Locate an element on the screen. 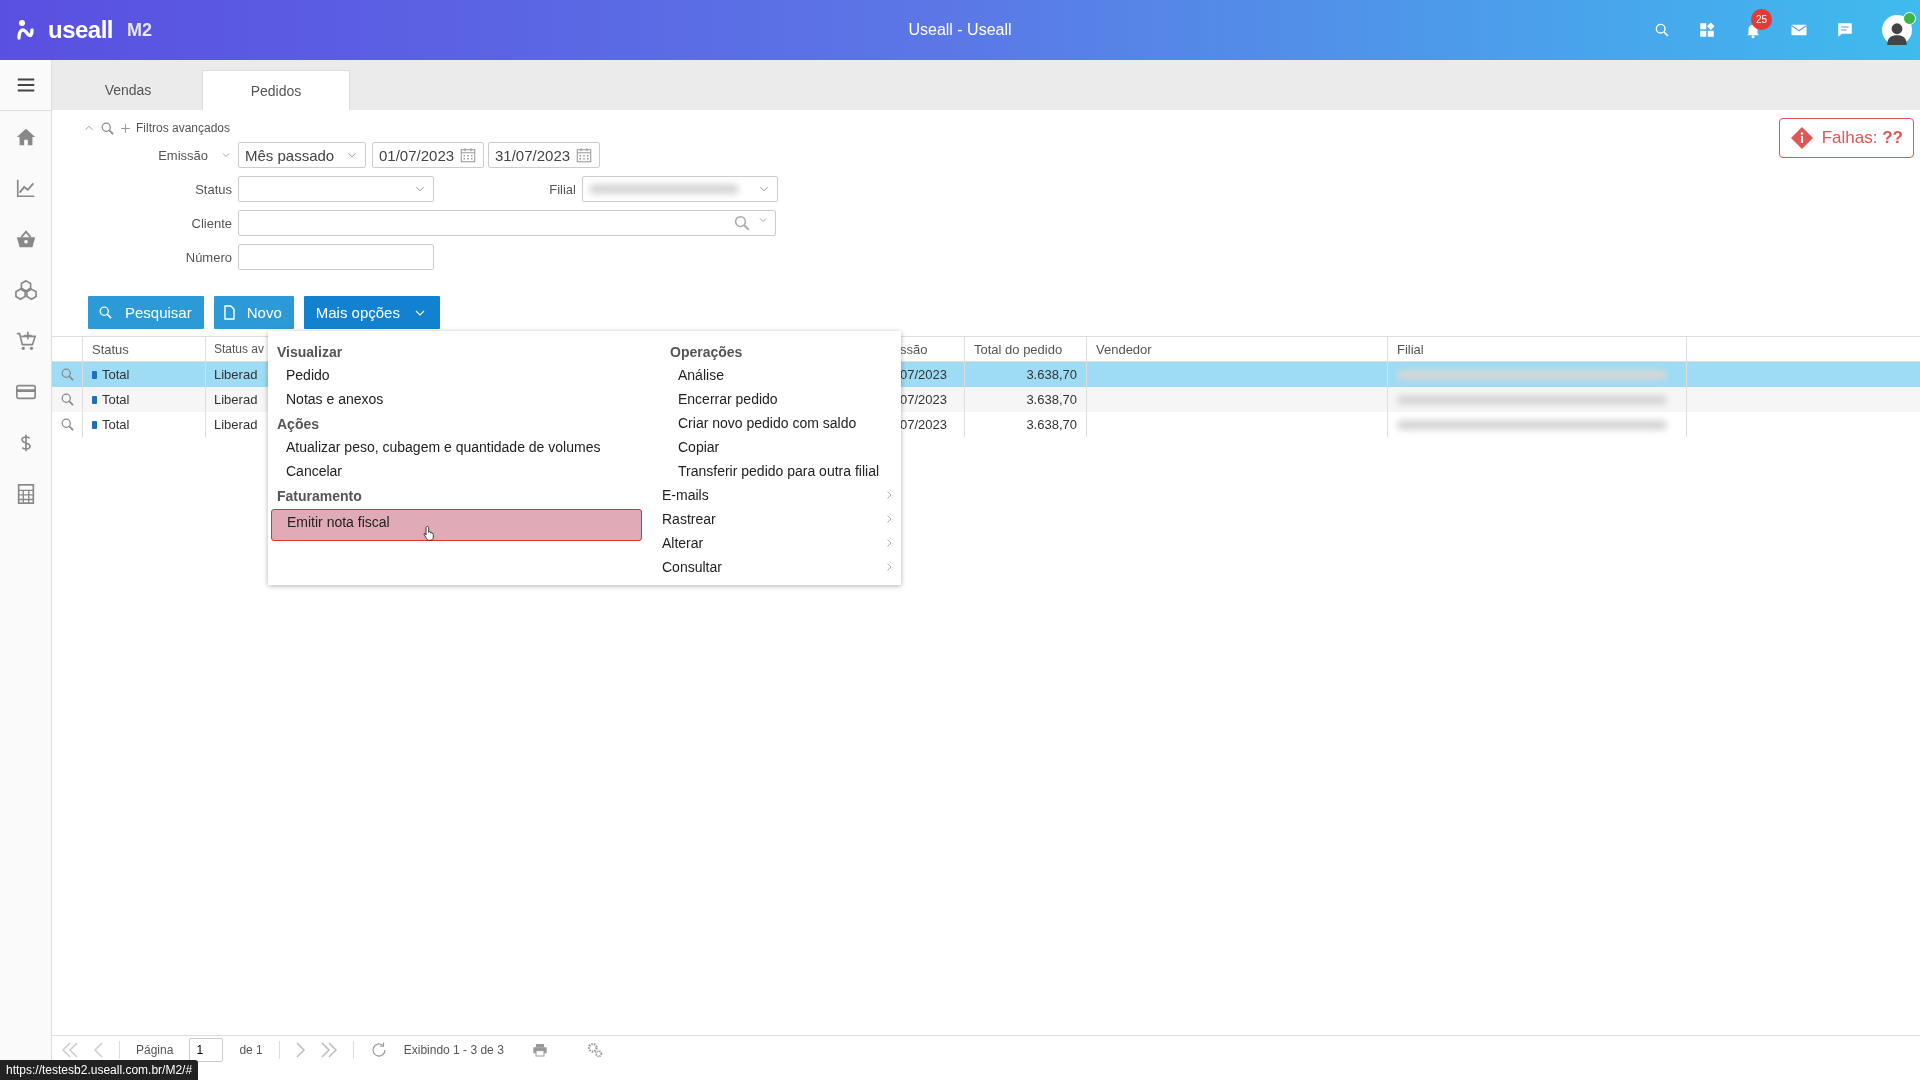 This screenshot has width=1920, height=1080. column-header: Total do pedido is located at coordinates (1018, 349).